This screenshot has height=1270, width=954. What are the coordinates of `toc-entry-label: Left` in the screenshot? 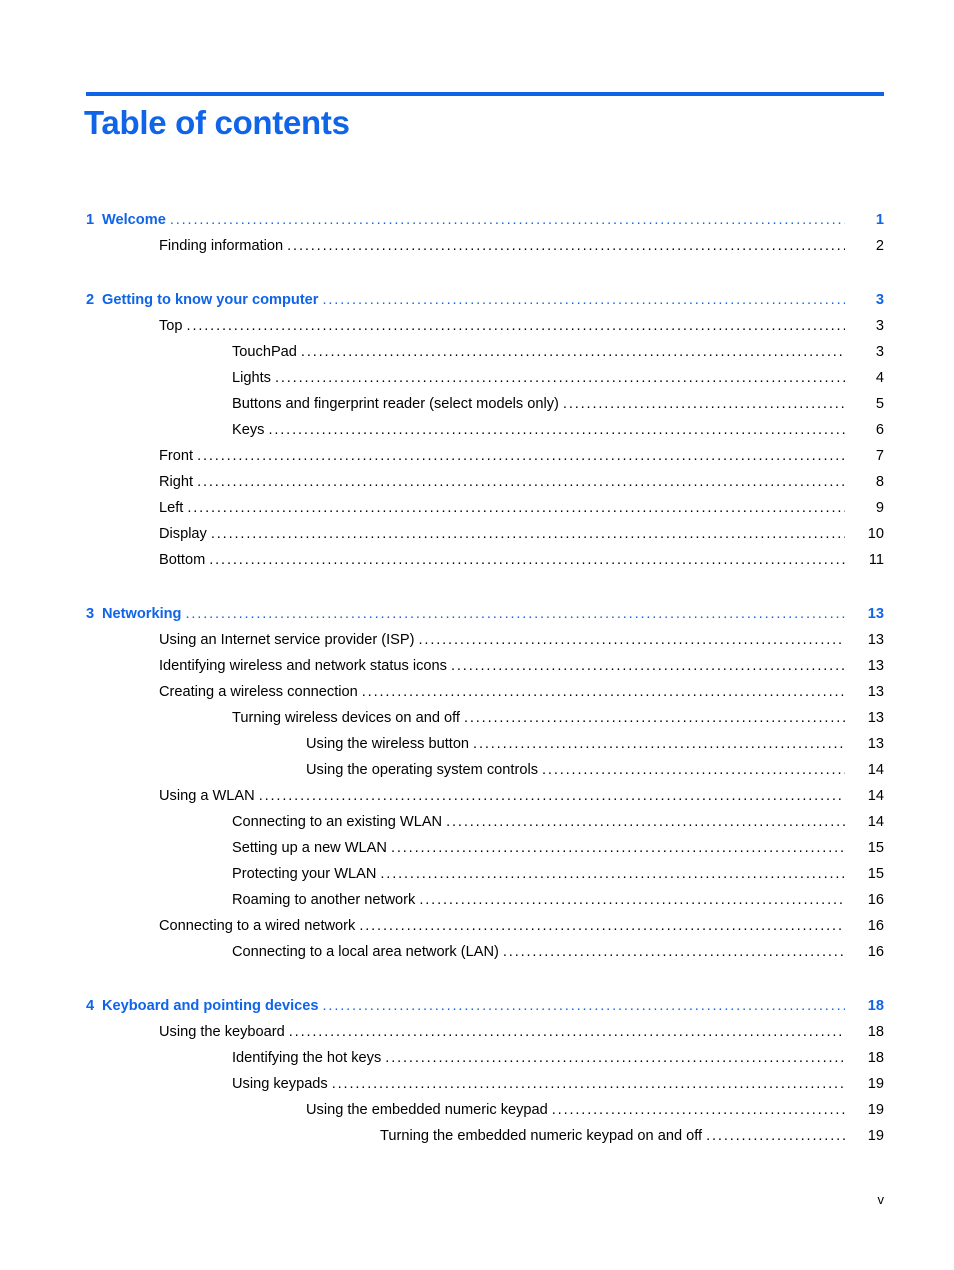 It's located at (171, 508).